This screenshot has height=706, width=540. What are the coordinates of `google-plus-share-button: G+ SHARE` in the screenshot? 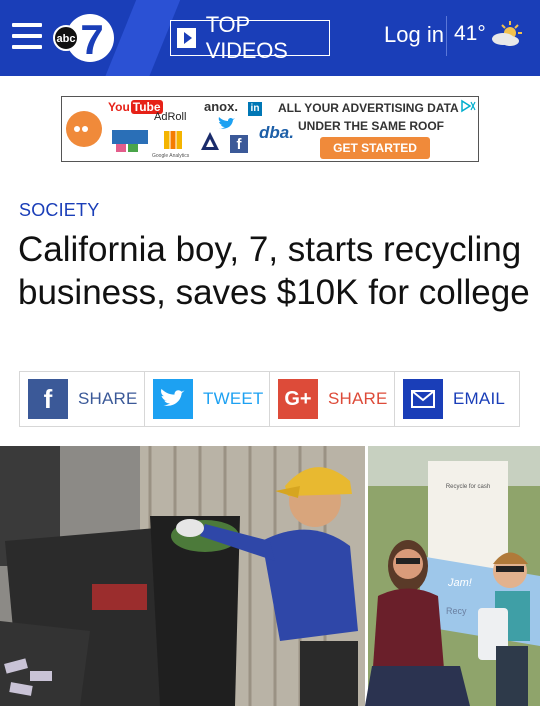 It's located at (332, 399).